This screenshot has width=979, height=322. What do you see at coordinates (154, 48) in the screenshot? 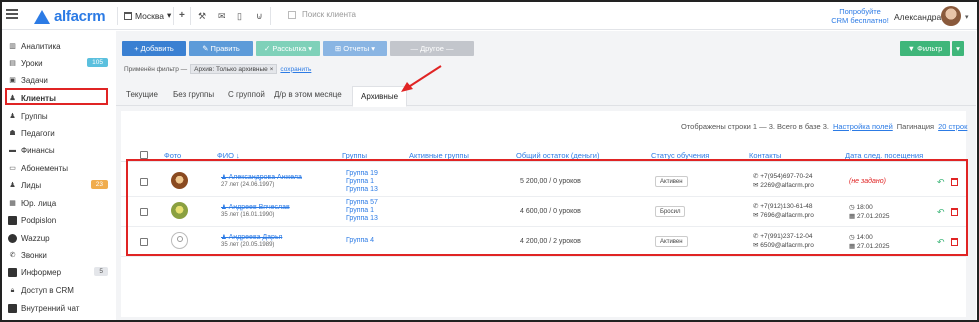
I see `add-button: + Добавить` at bounding box center [154, 48].